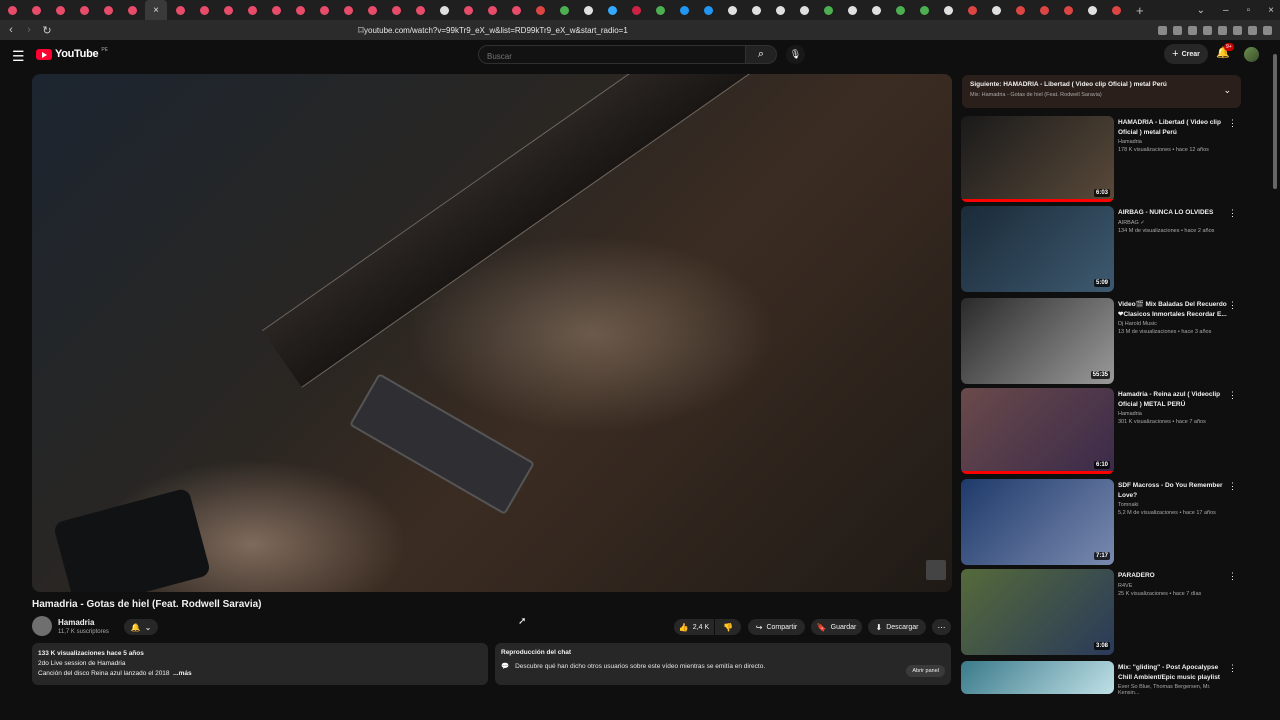 The height and width of the screenshot is (720, 1280). What do you see at coordinates (941, 627) in the screenshot?
I see `more-actions-button: ⋯` at bounding box center [941, 627].